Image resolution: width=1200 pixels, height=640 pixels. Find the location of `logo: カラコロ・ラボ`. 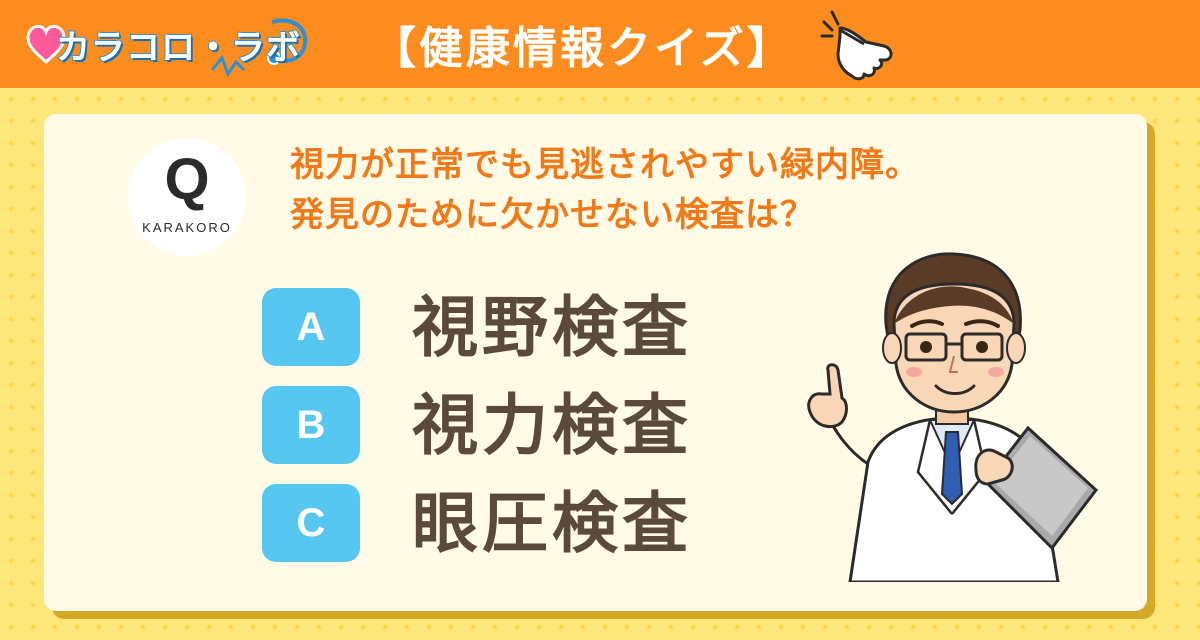

logo: カラコロ・ラボ is located at coordinates (167, 45).